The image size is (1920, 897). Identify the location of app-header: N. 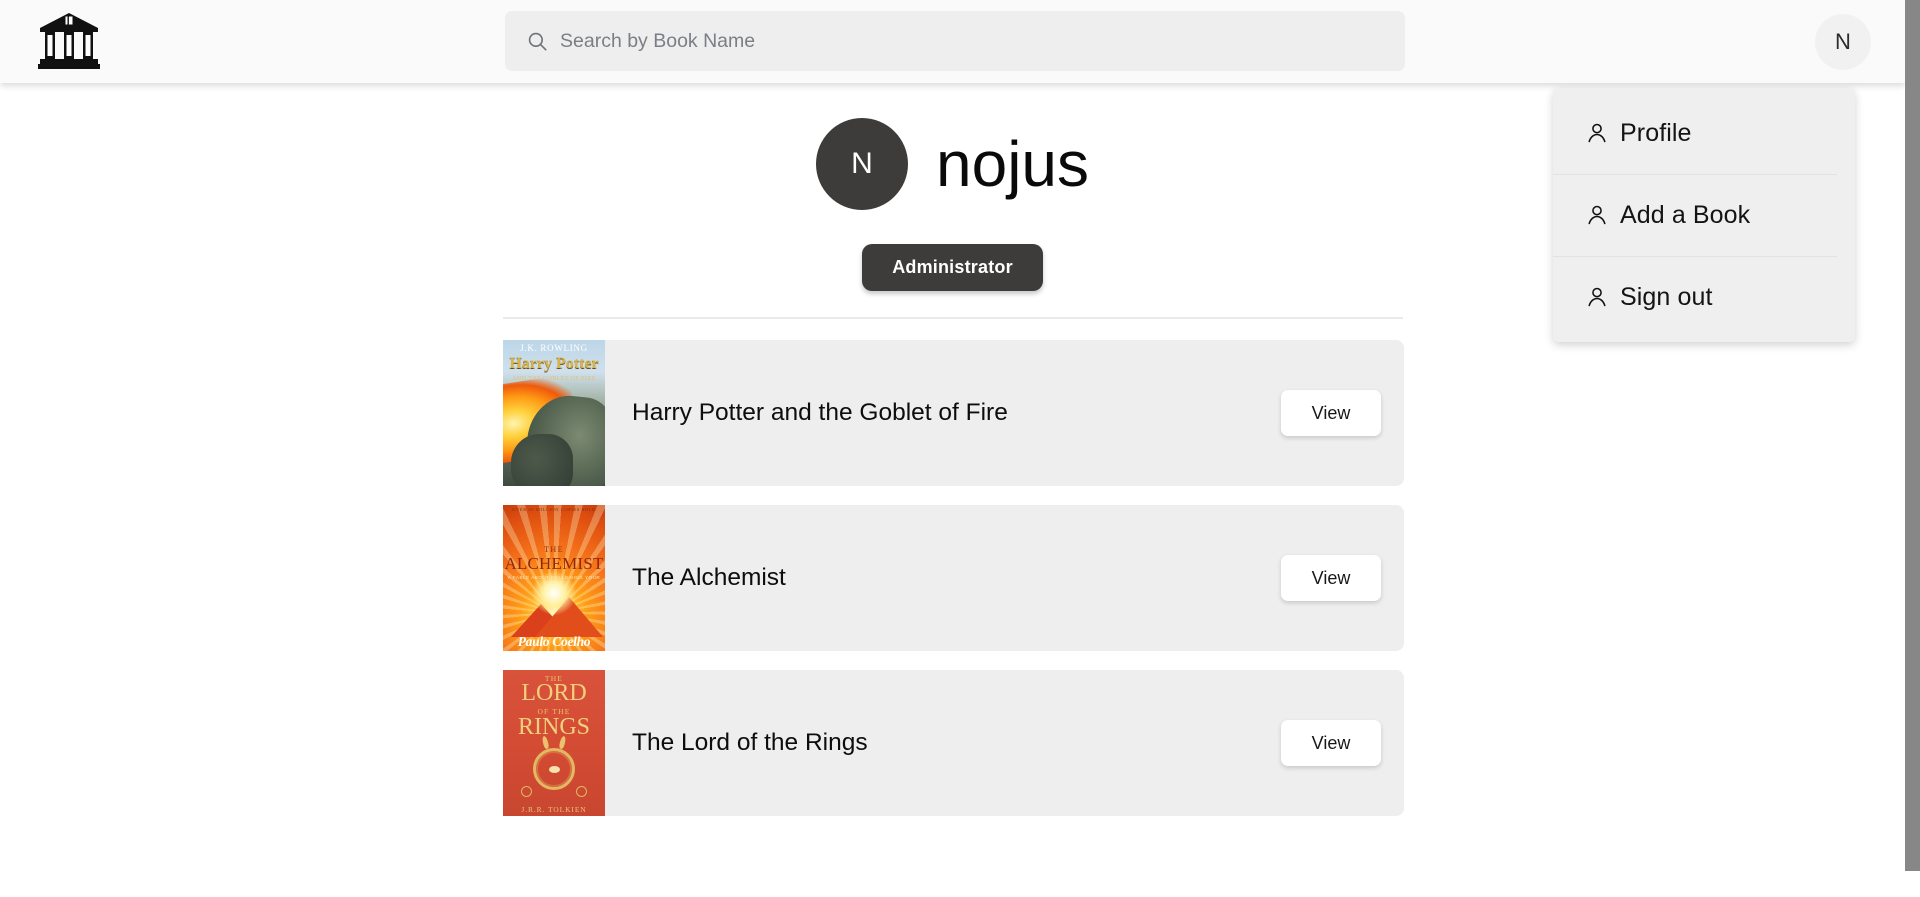
(952, 41).